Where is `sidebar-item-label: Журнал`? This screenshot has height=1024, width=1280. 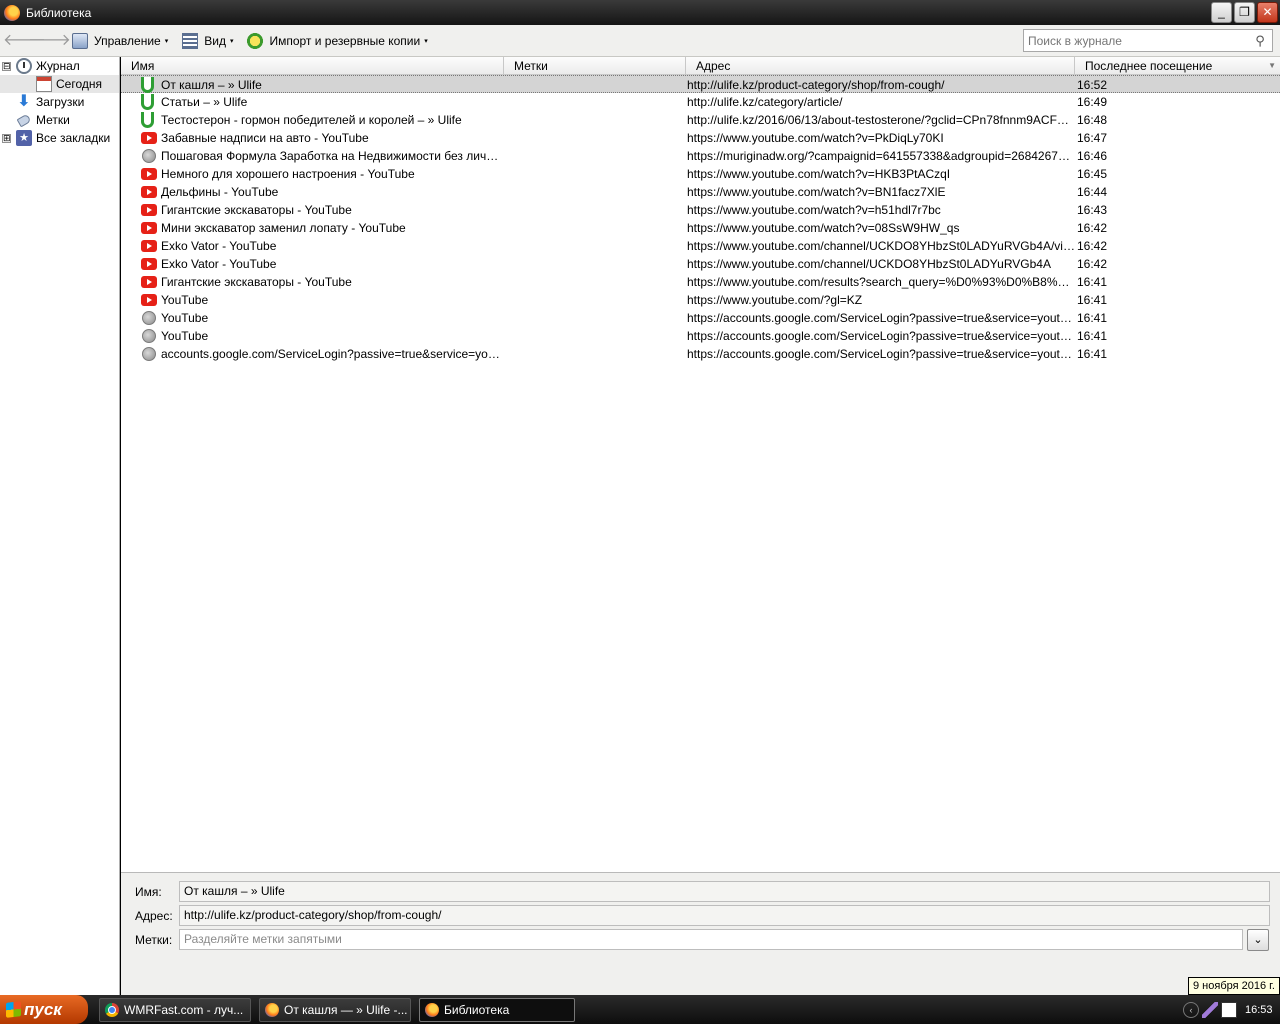 sidebar-item-label: Журнал is located at coordinates (58, 66).